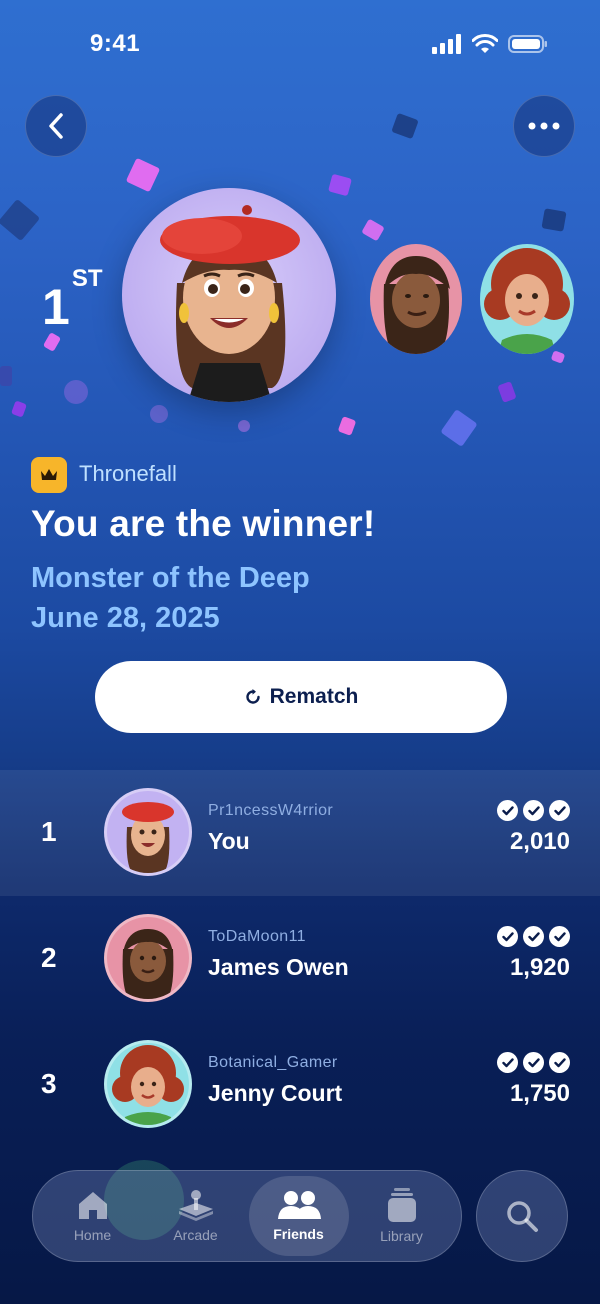 The width and height of the screenshot is (600, 1304). Describe the element at coordinates (203, 523) in the screenshot. I see `winner-title: You are the winner!` at that location.